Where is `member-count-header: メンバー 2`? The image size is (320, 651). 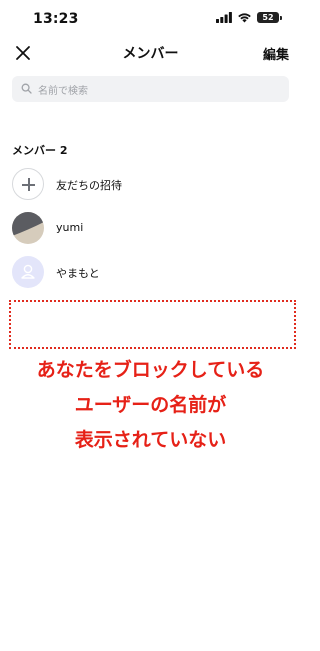 member-count-header: メンバー 2 is located at coordinates (40, 150).